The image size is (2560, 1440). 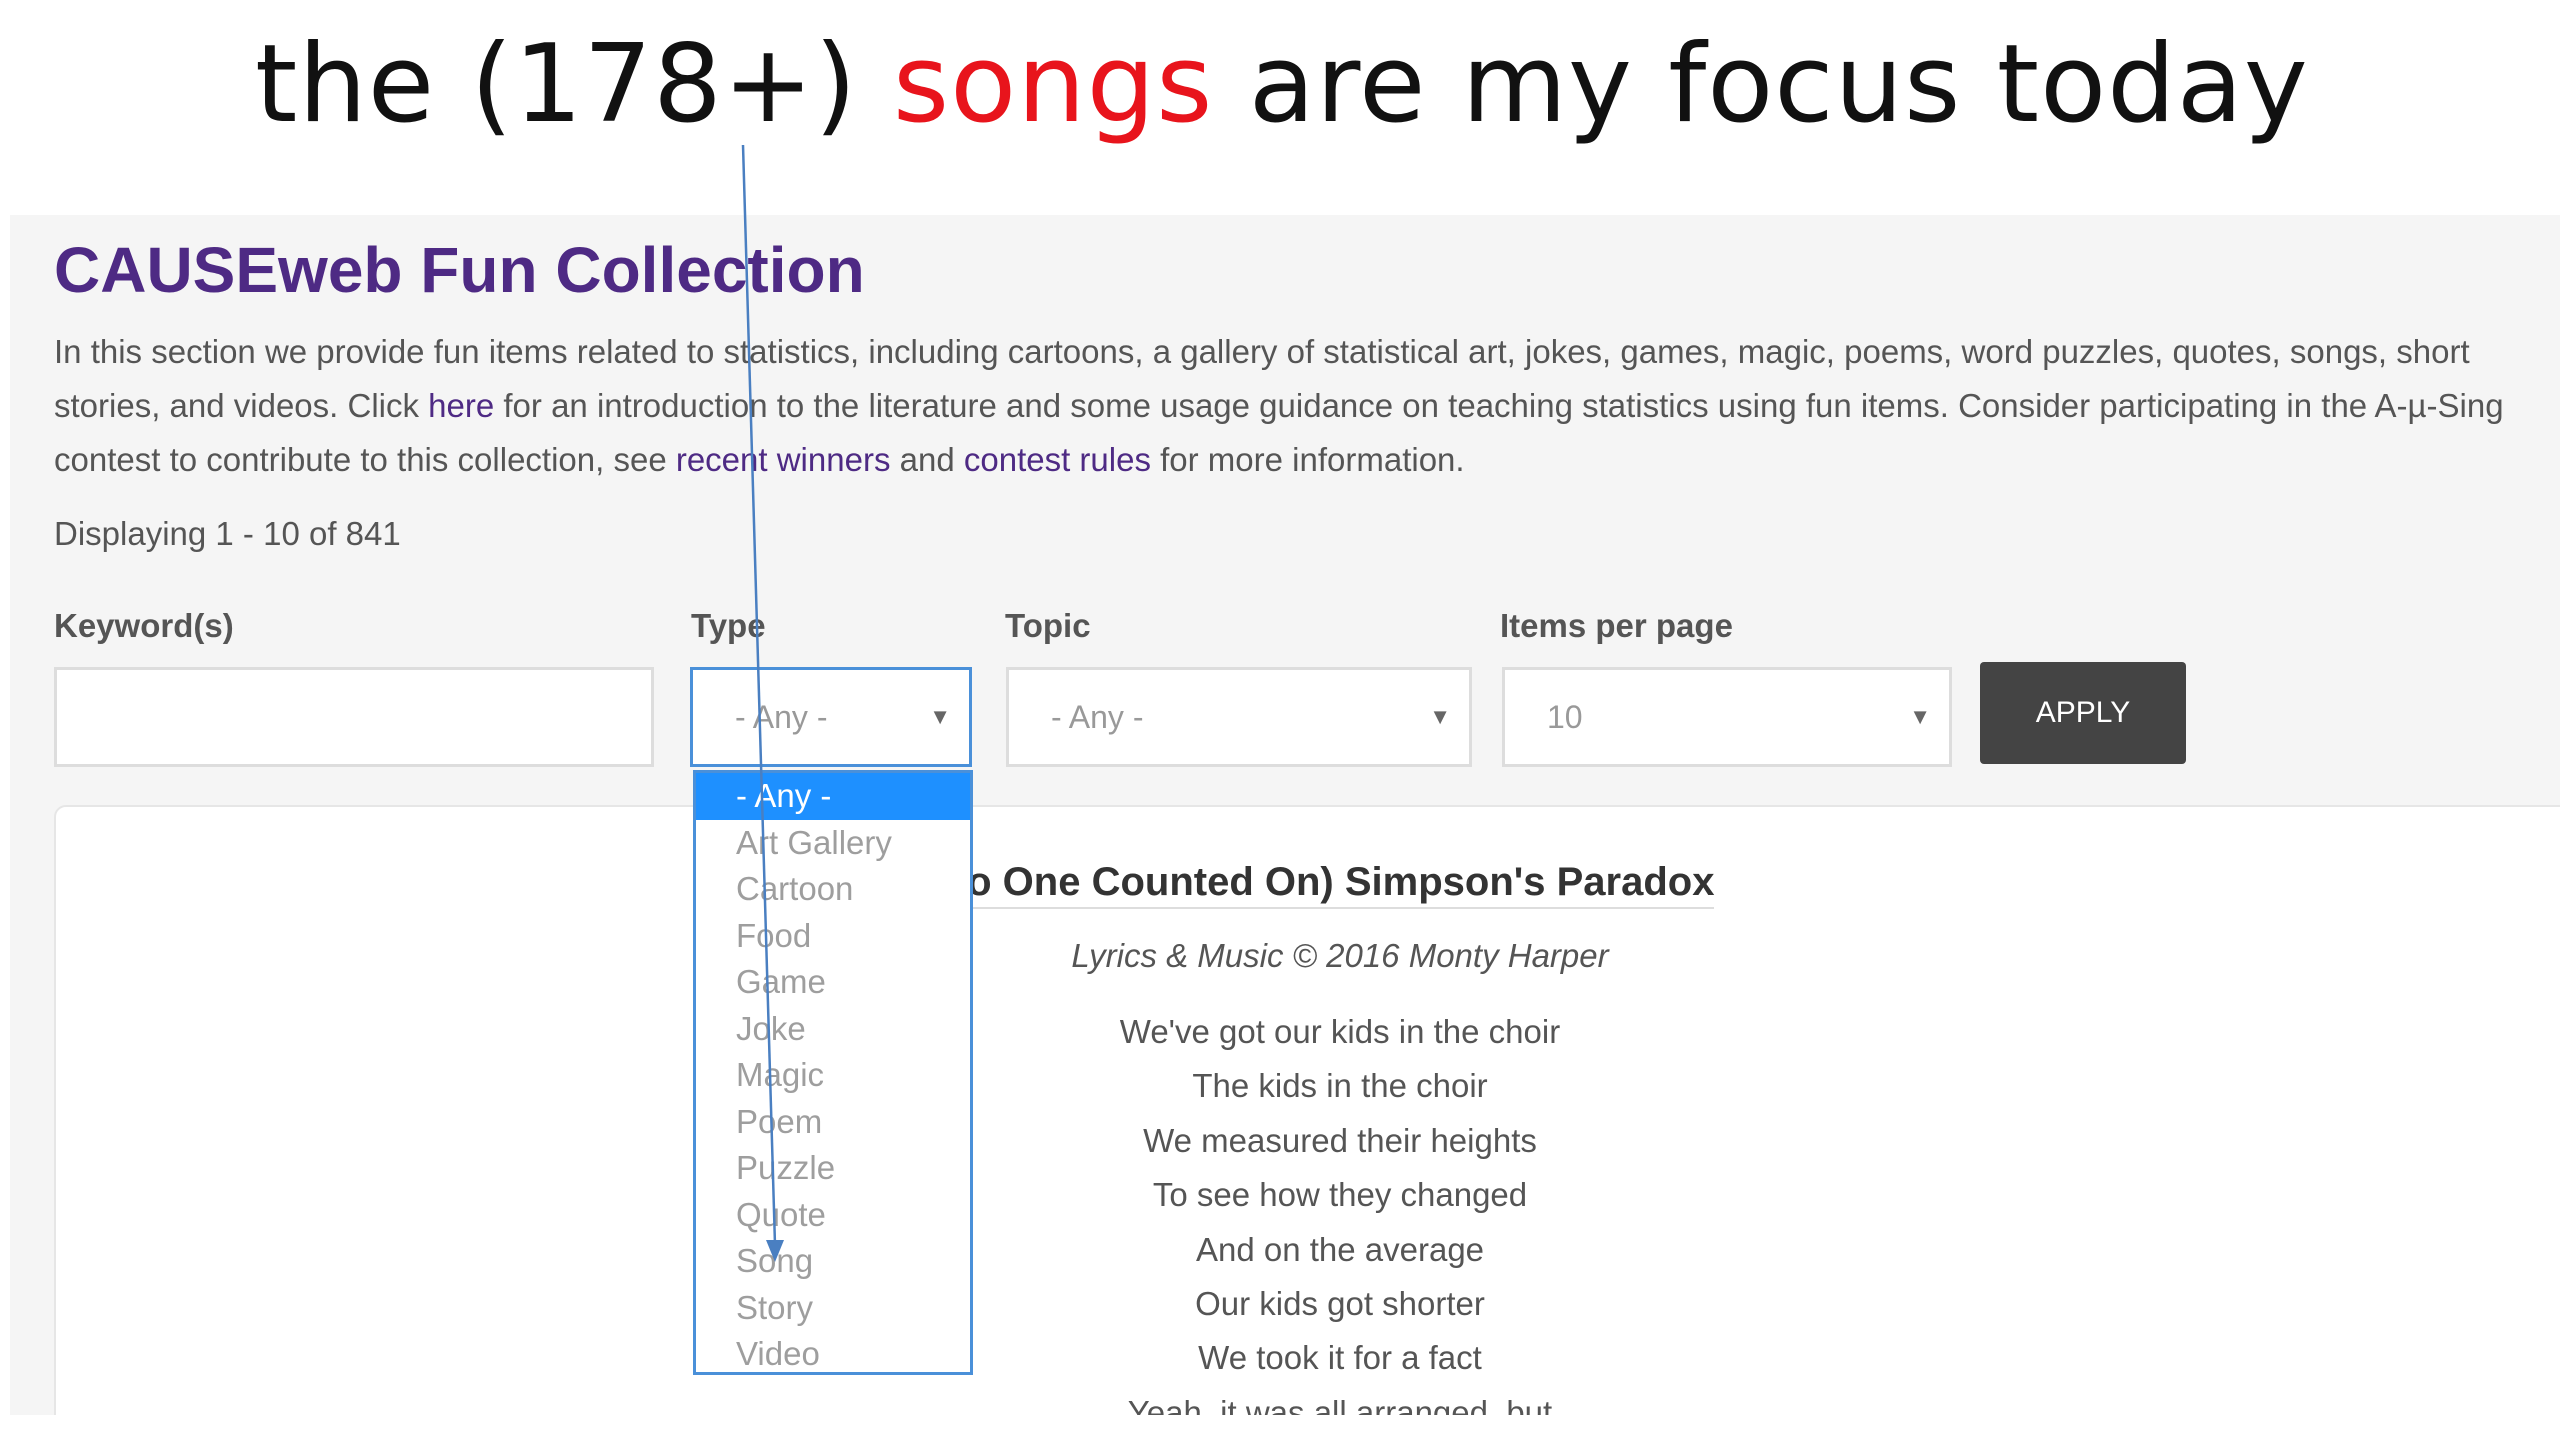 I want to click on type-option-any: - Any -, so click(x=833, y=796).